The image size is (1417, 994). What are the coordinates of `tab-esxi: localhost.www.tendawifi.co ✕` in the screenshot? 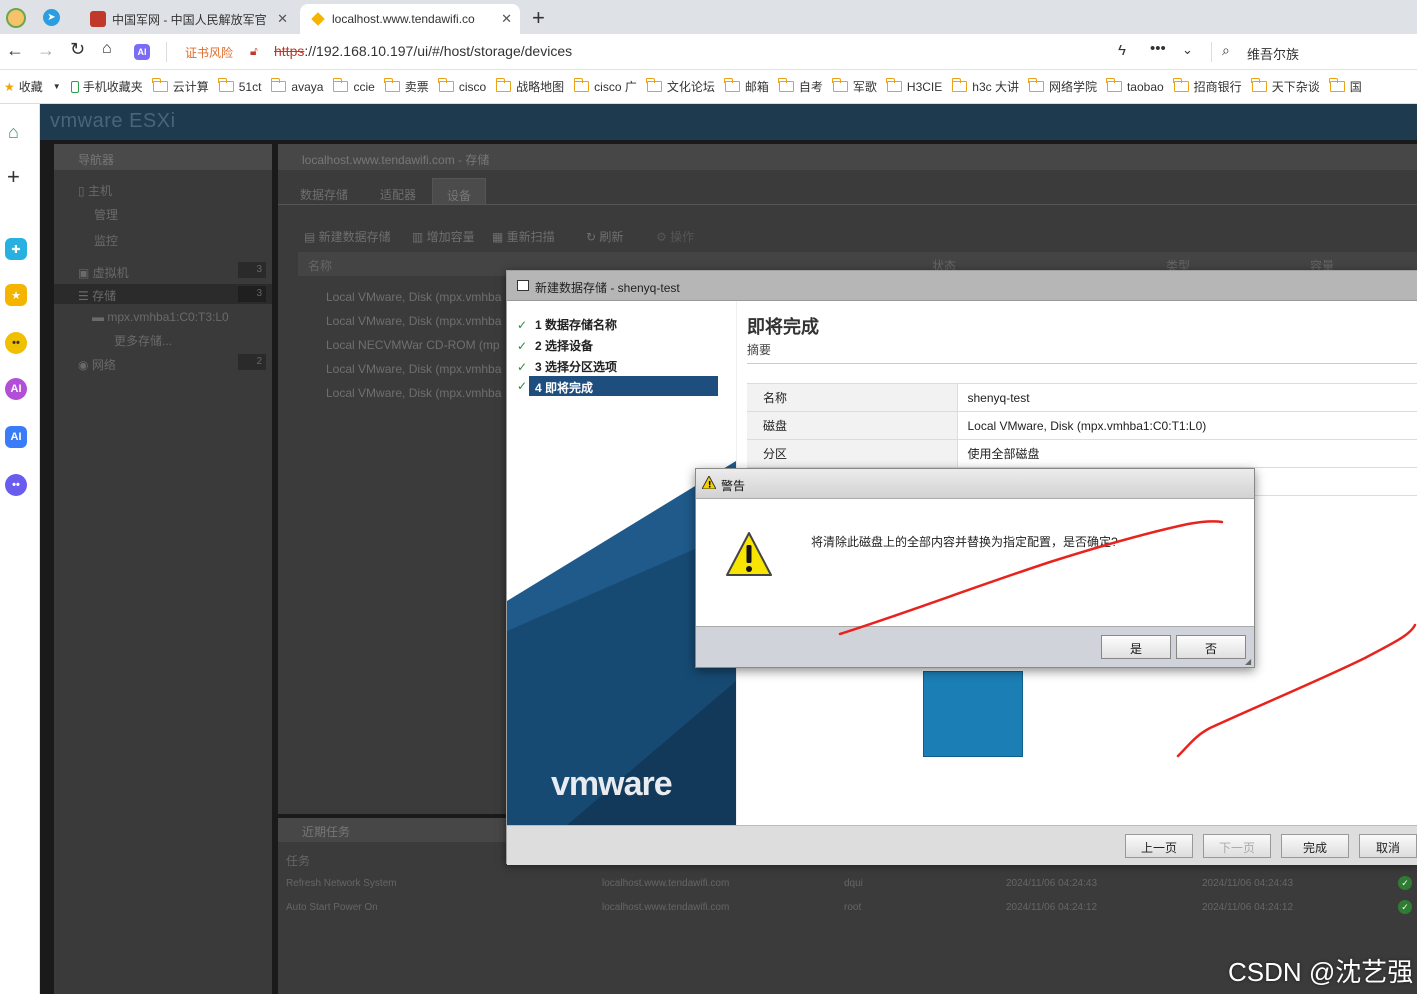 It's located at (410, 19).